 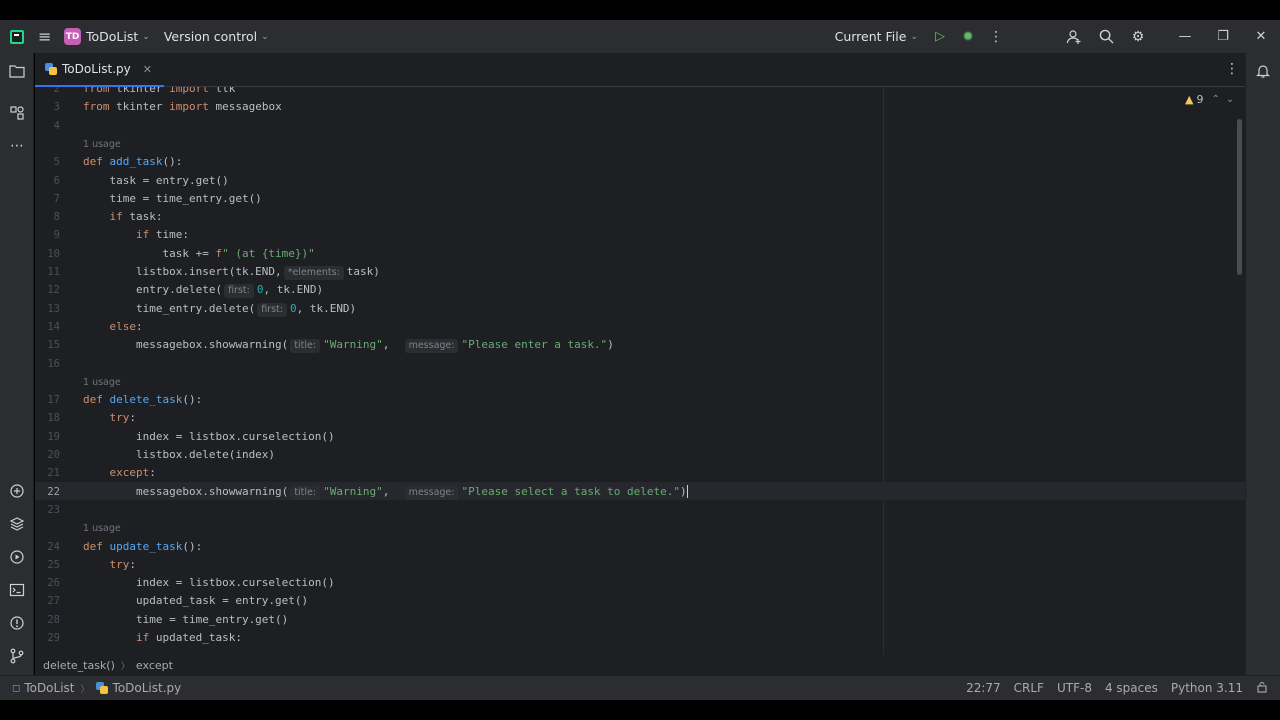 What do you see at coordinates (17, 491) in the screenshot?
I see `python-packages-icon` at bounding box center [17, 491].